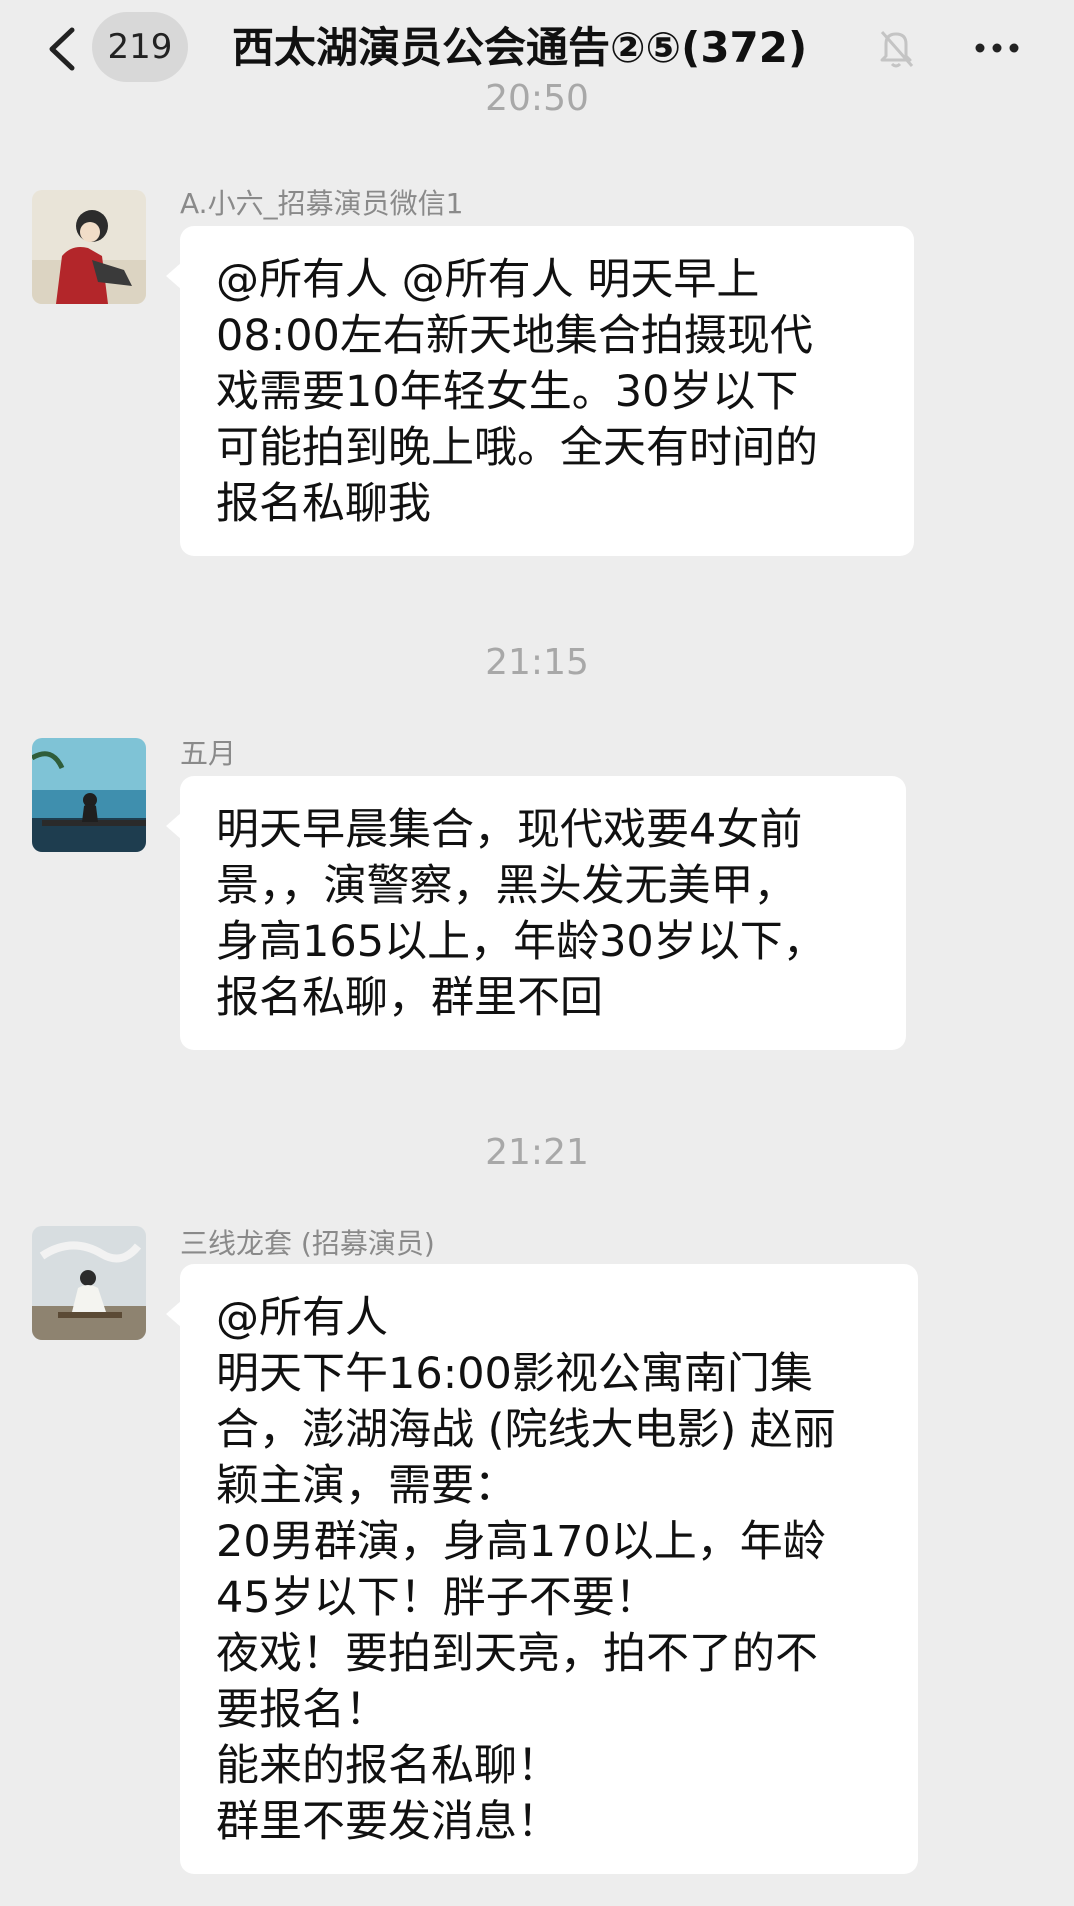  I want to click on chat-title: 西太湖演员公会通告②⑤(372), so click(520, 47).